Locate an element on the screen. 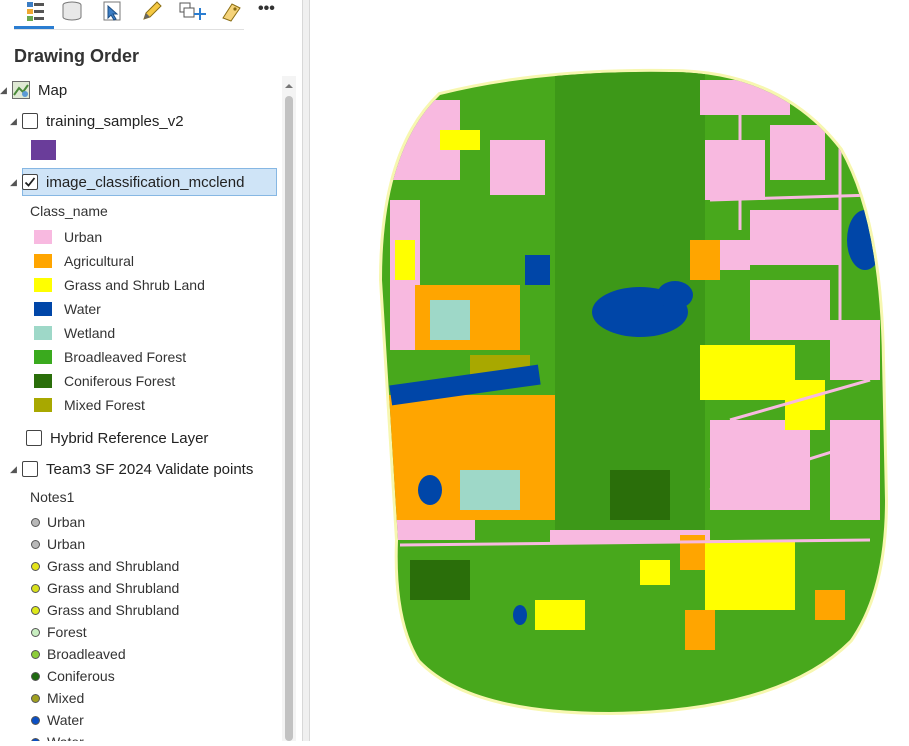 This screenshot has width=909, height=746. class-label: Mixed Forest is located at coordinates (104, 405).